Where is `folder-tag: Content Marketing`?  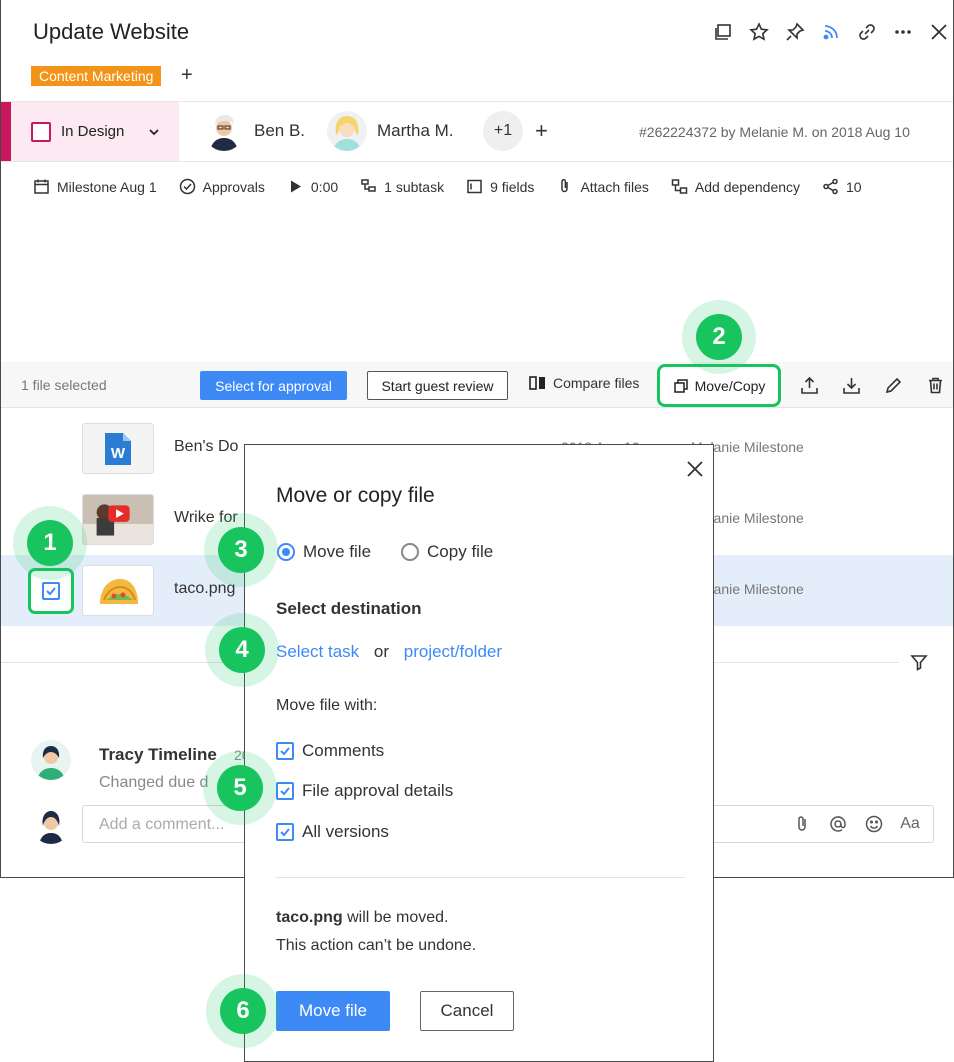
folder-tag: Content Marketing is located at coordinates (96, 76).